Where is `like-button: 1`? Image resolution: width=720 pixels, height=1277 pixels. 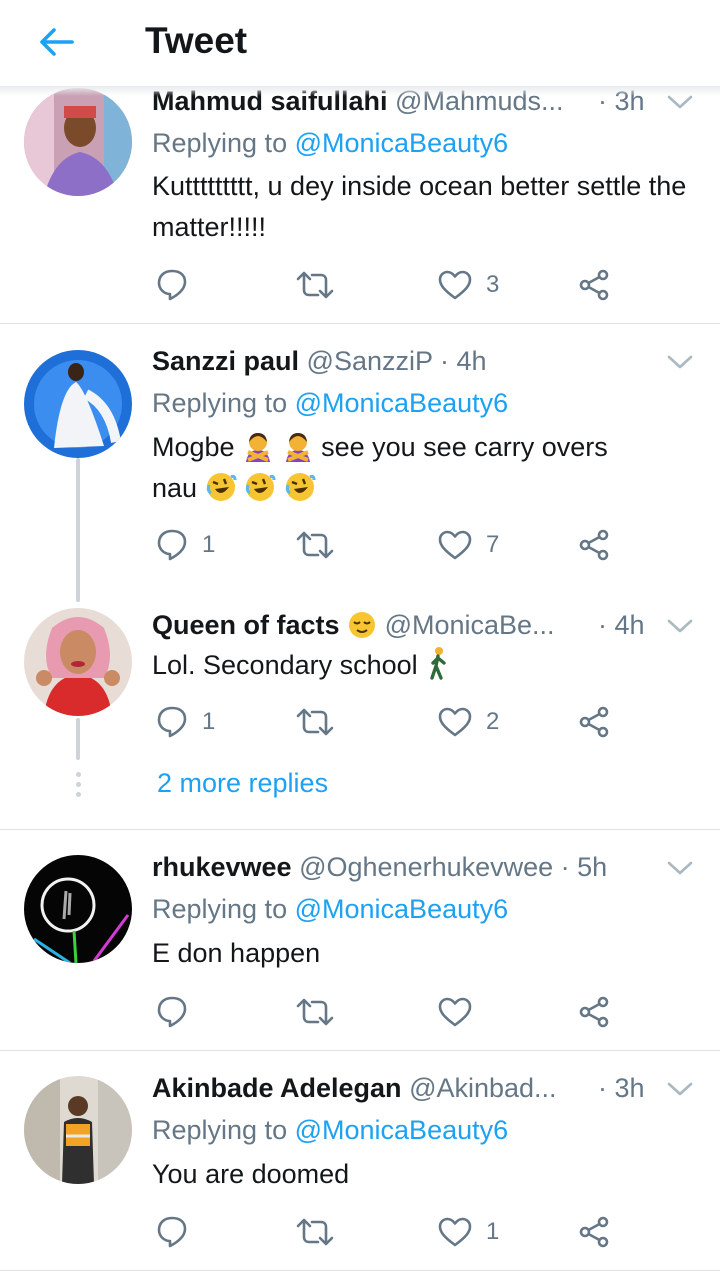 like-button: 1 is located at coordinates (468, 1232).